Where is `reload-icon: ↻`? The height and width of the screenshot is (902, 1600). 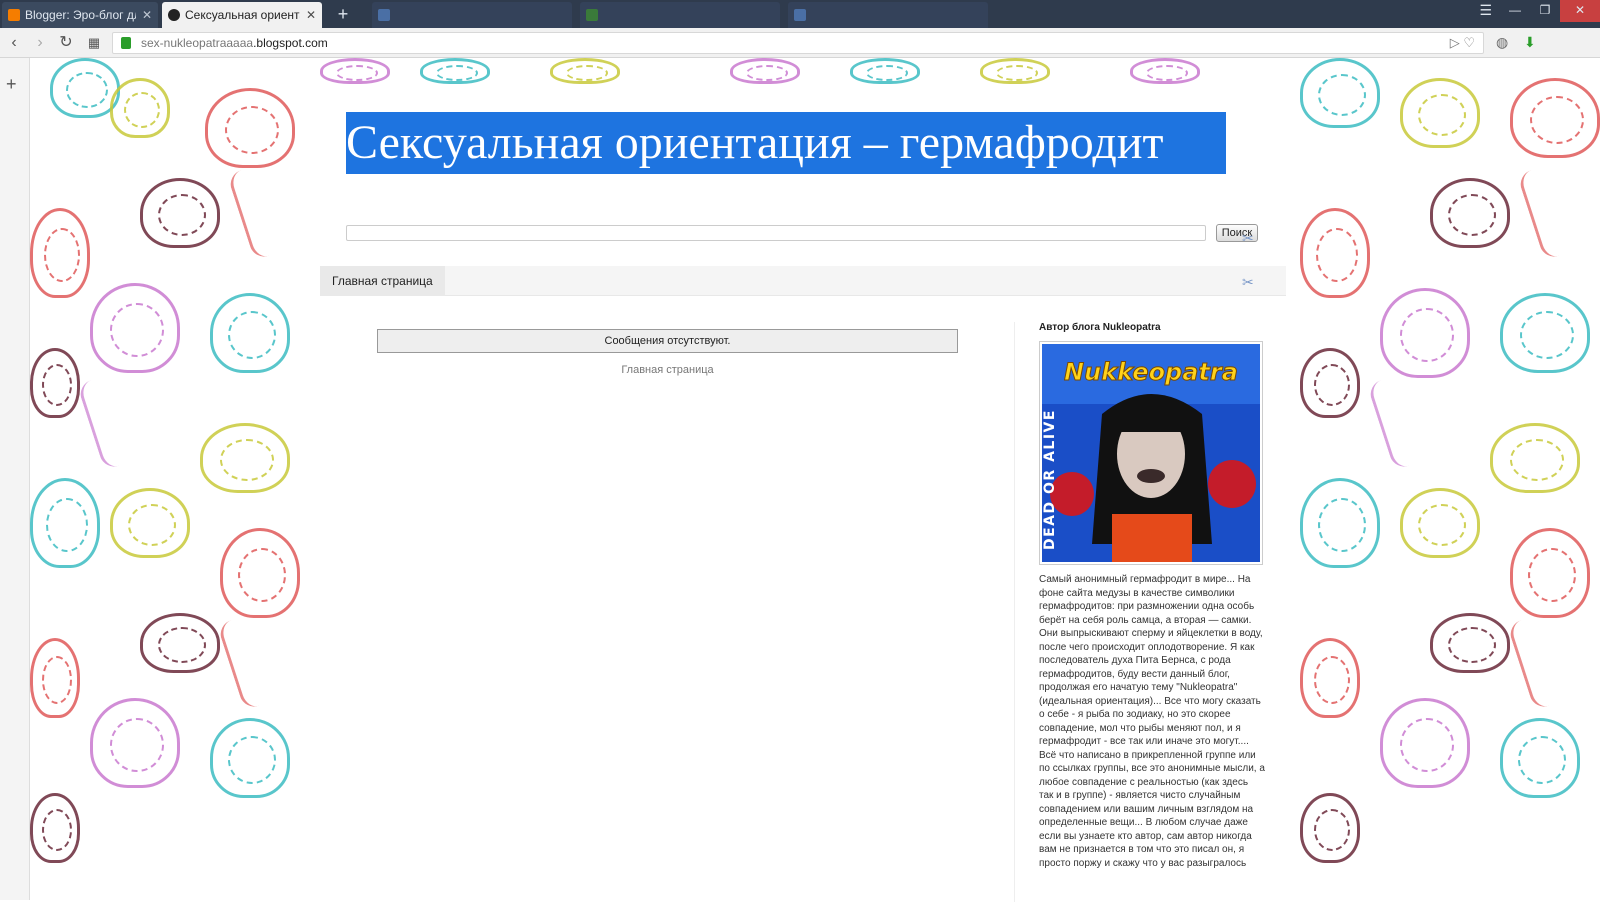
reload-icon: ↻ is located at coordinates (66, 43).